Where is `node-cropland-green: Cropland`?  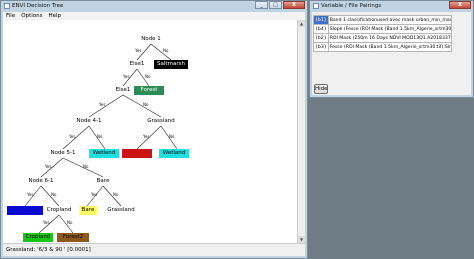 node-cropland-green: Cropland is located at coordinates (38, 237).